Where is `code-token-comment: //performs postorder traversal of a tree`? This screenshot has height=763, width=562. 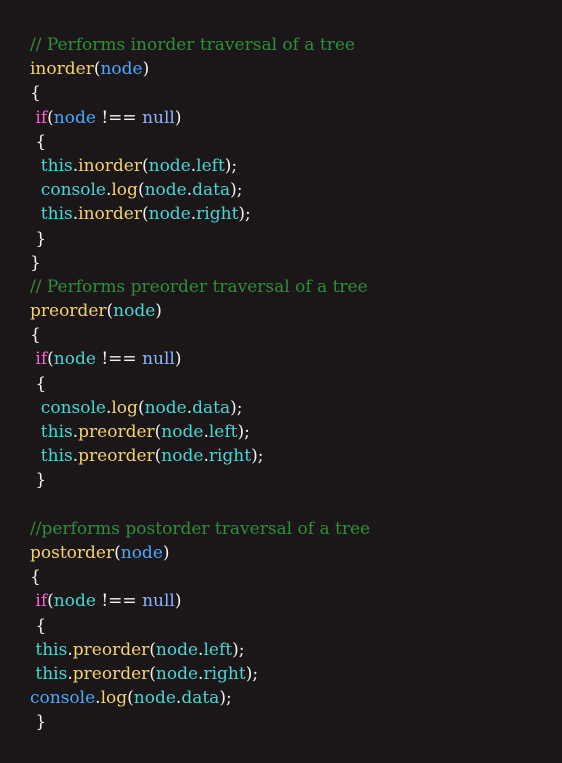
code-token-comment: //performs postorder traversal of a tree is located at coordinates (200, 528).